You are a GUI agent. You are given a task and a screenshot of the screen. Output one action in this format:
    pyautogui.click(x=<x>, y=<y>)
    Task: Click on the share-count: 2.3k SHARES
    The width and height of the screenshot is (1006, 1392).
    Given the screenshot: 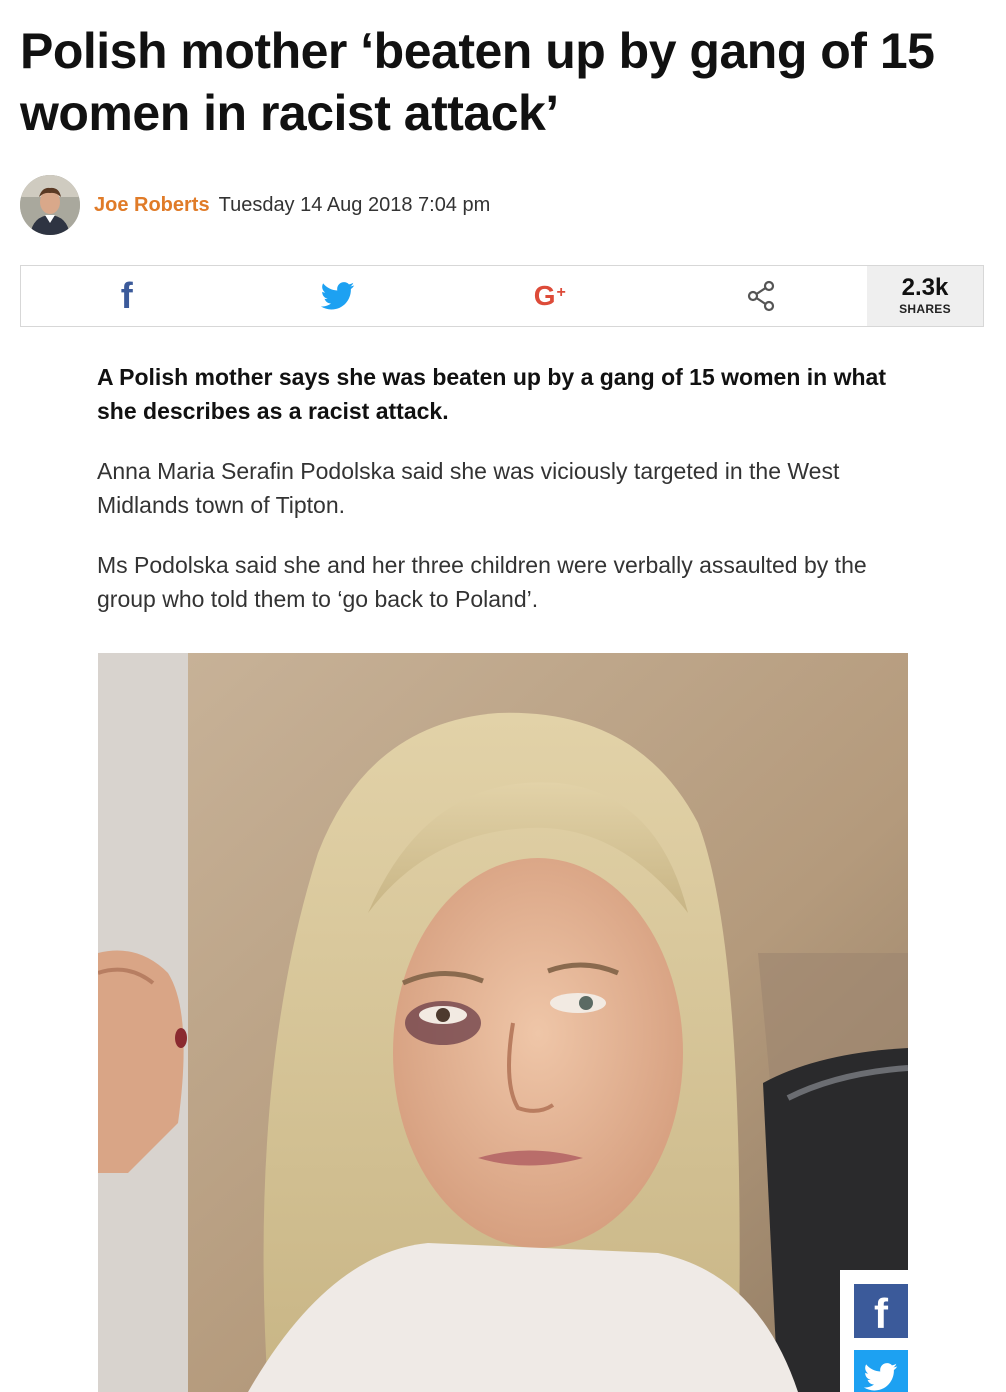 What is the action you would take?
    pyautogui.click(x=925, y=296)
    